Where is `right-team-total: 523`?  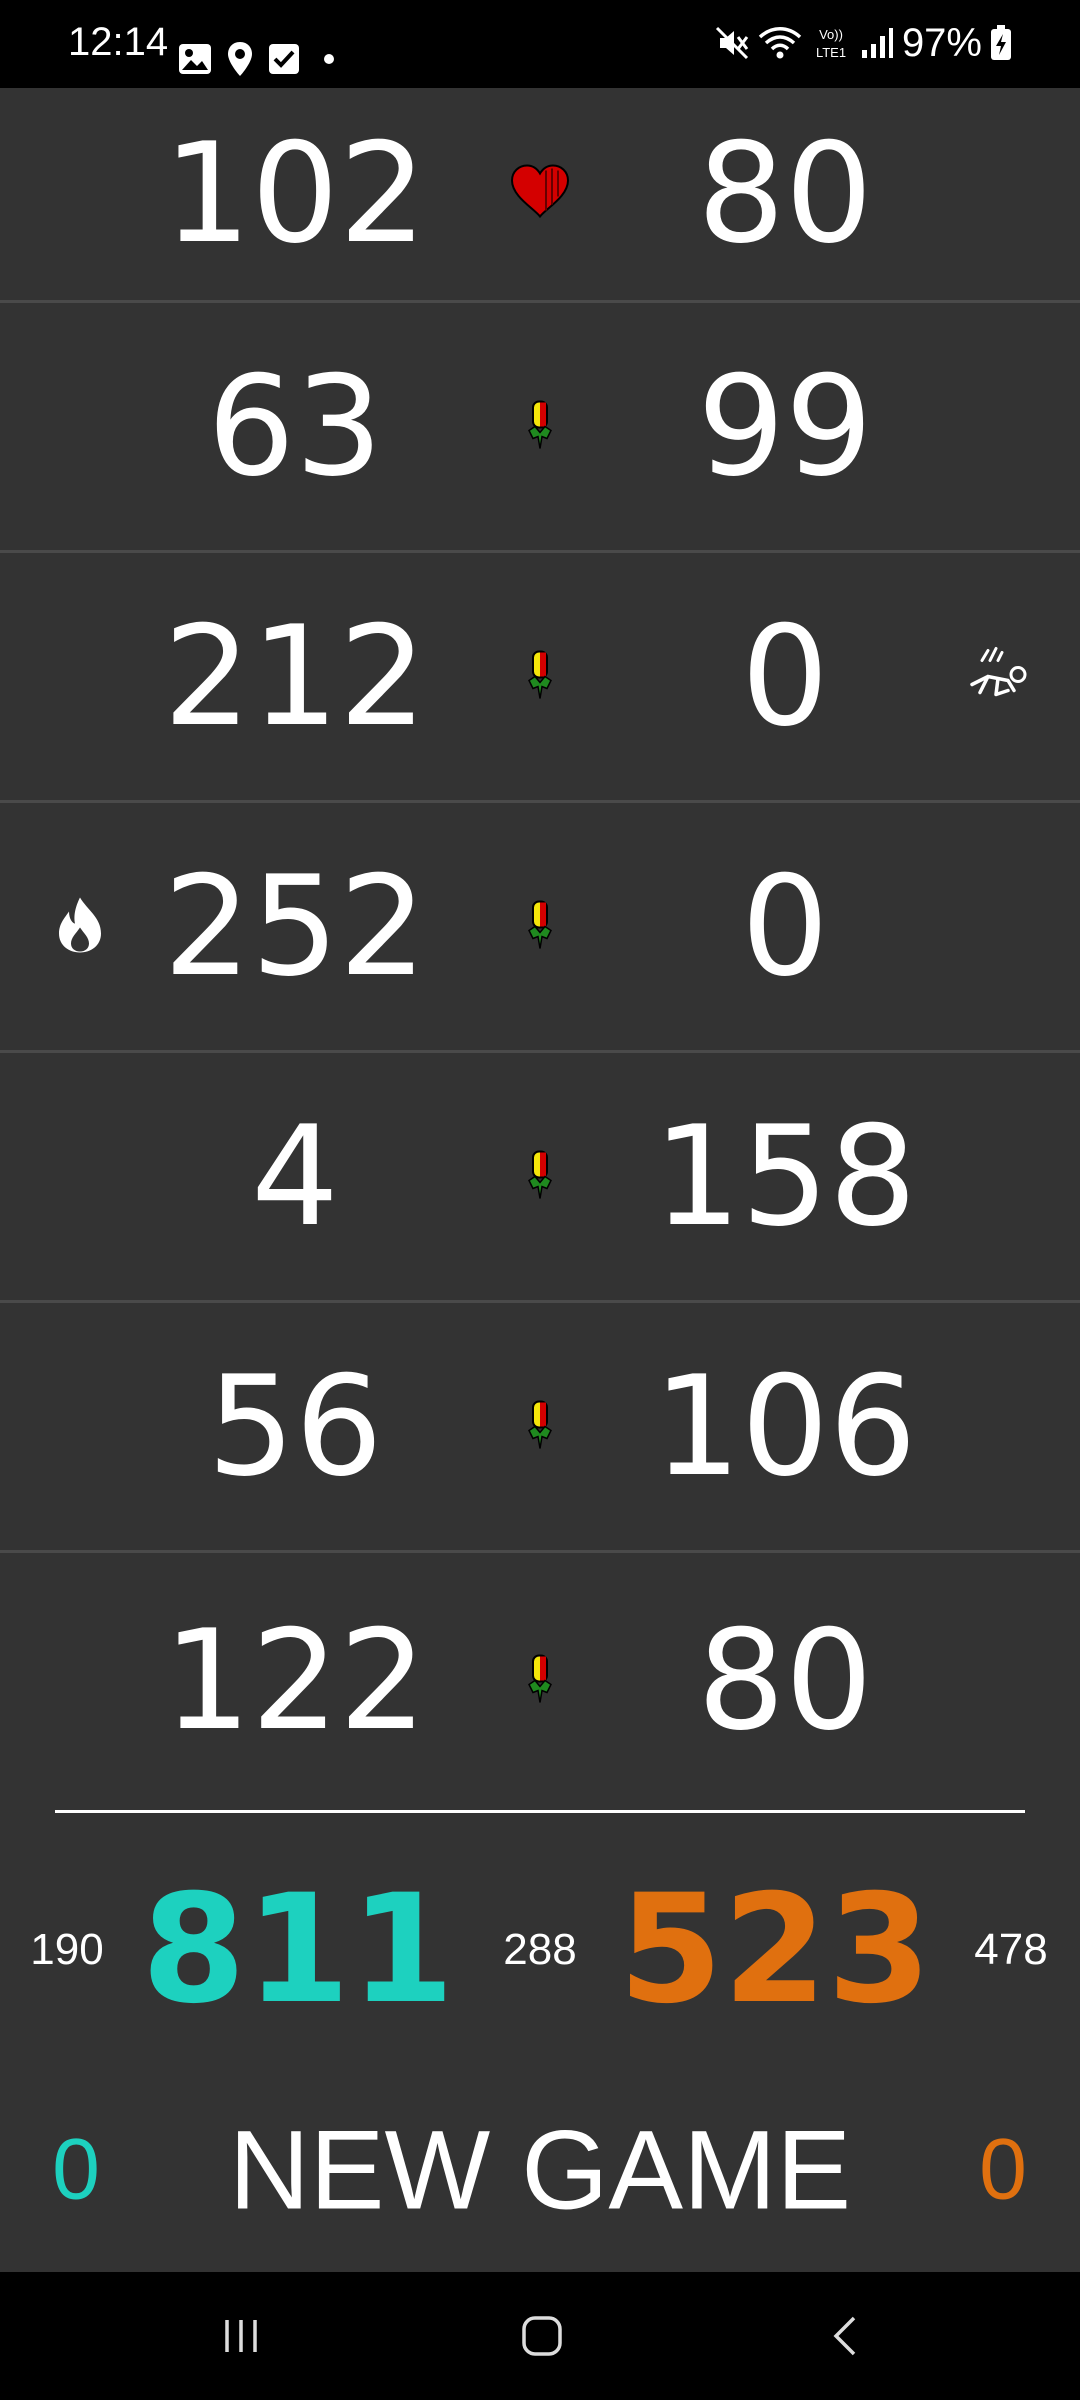 right-team-total: 523 is located at coordinates (775, 1950).